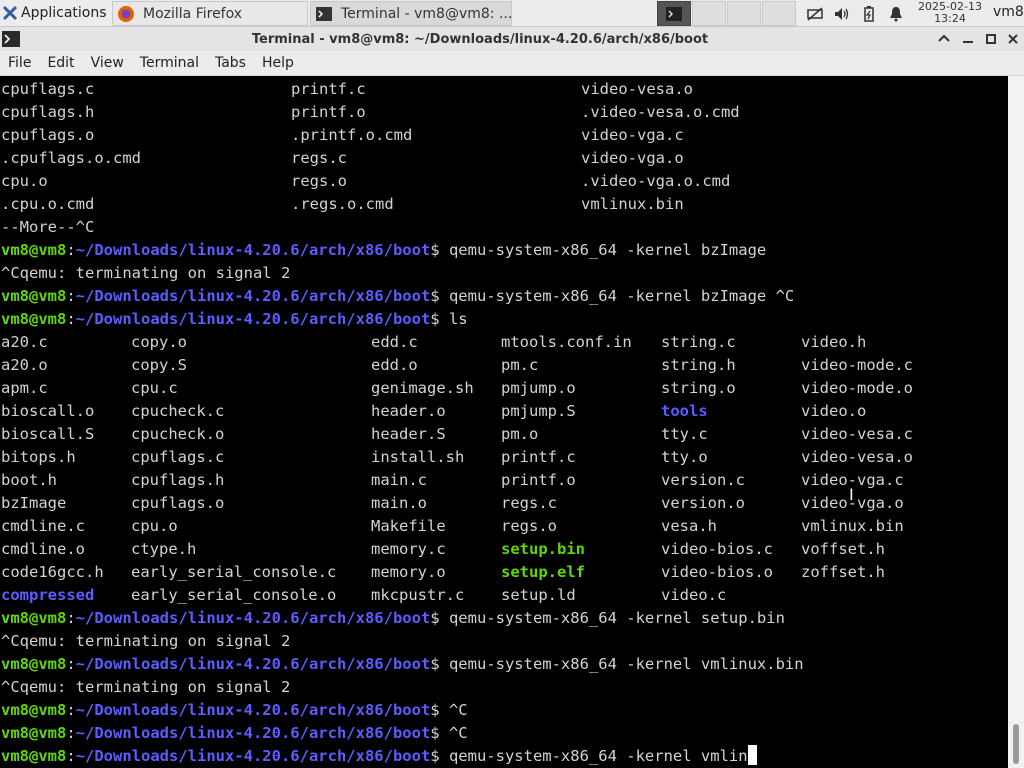 The image size is (1024, 768). Describe the element at coordinates (660, 112) in the screenshot. I see `file-entry: .video-vesa.o.cmd` at that location.